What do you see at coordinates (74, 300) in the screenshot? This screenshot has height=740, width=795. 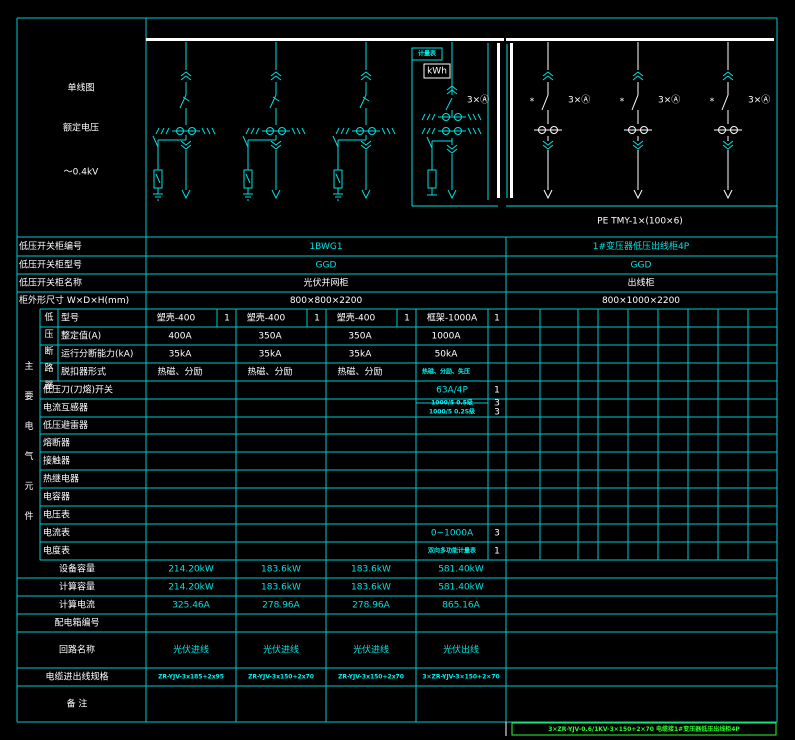 I see `row-label: 柜外形尺寸 W×D×H(mm)` at bounding box center [74, 300].